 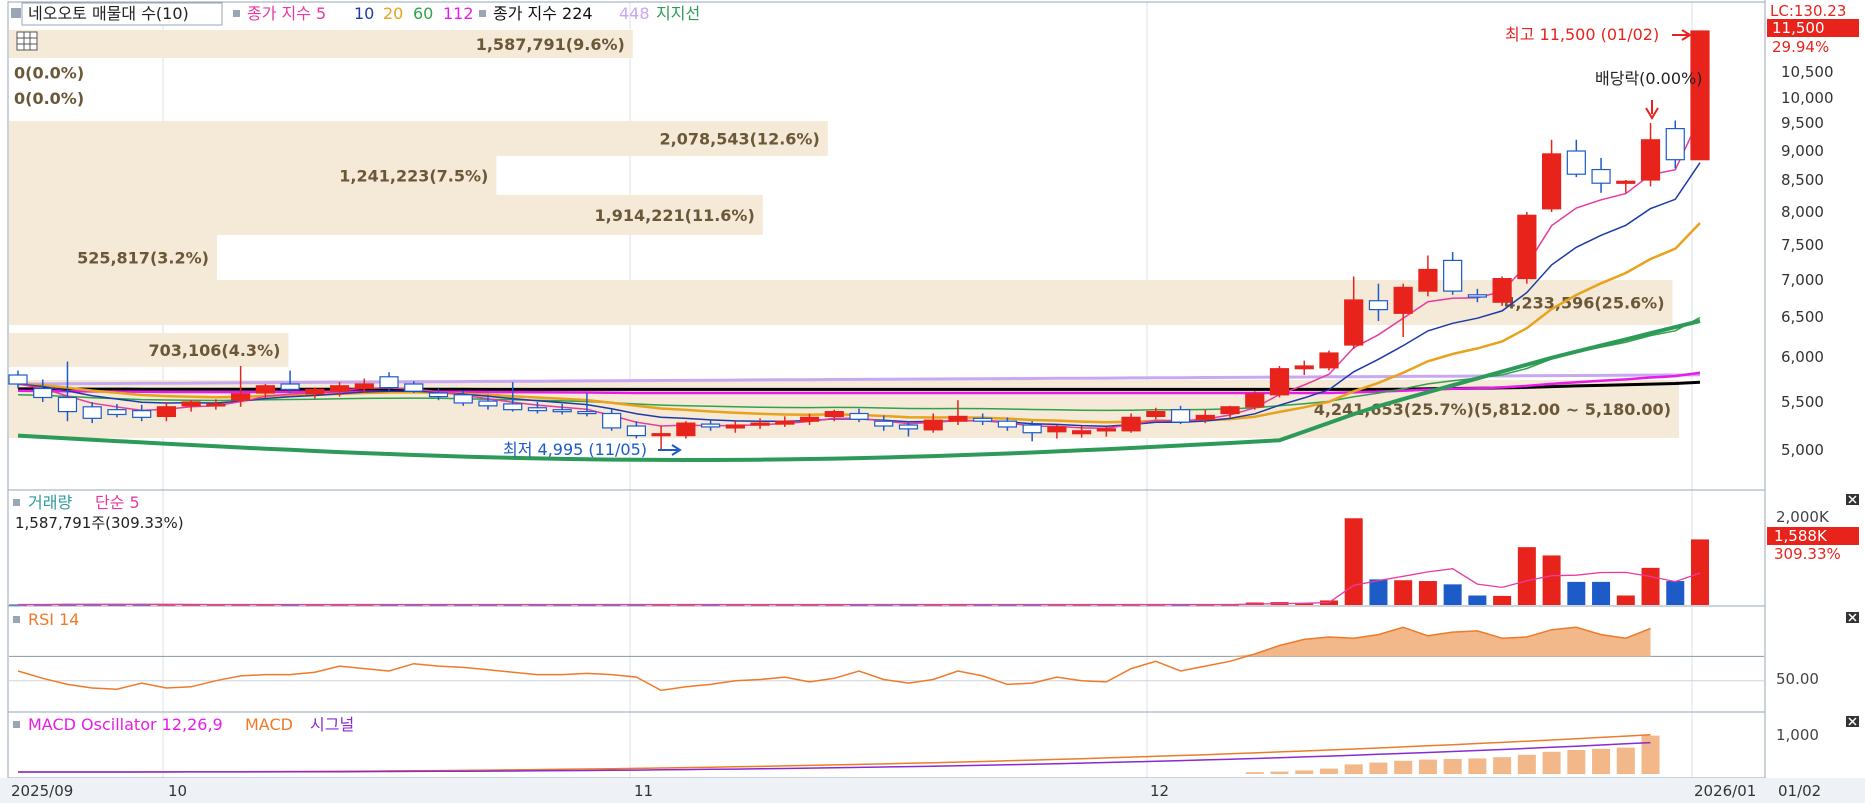 I want to click on legend-macd: MACD, so click(x=269, y=724).